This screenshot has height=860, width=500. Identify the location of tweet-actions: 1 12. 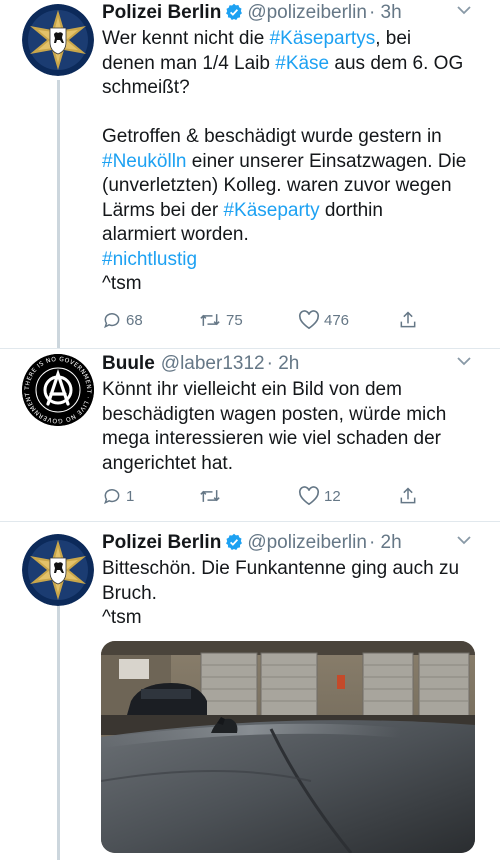
(262, 496).